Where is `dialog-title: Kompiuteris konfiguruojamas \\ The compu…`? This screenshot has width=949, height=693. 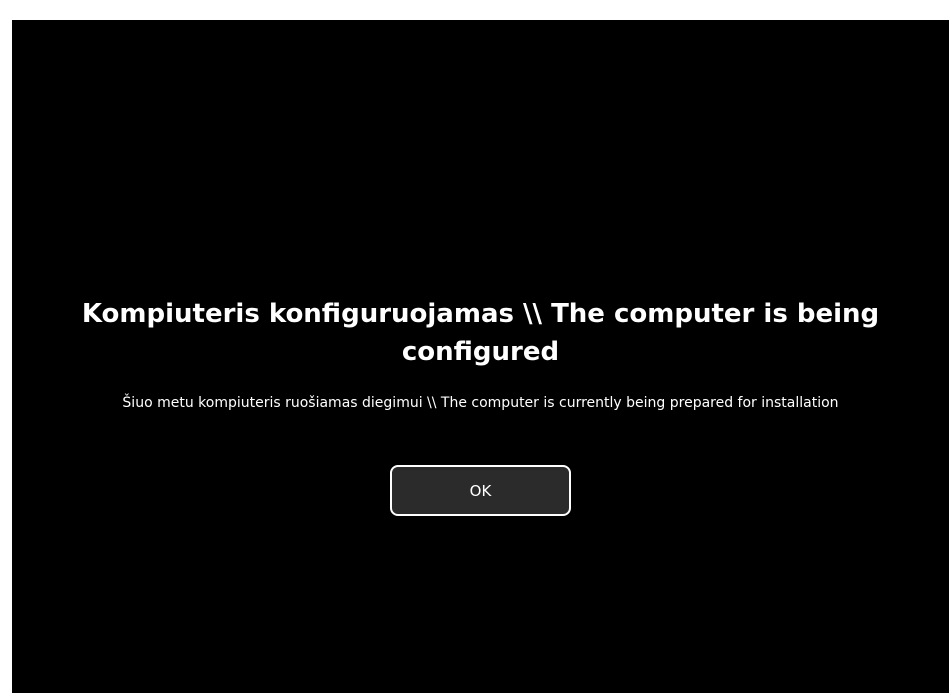
dialog-title: Kompiuteris konfiguruojamas \\ The compu… is located at coordinates (480, 333).